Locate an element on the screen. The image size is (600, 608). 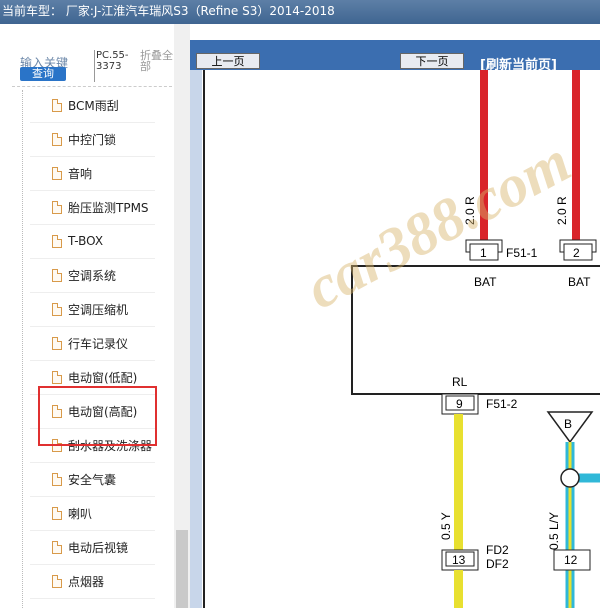
tree-item-label: 电动后视镜 is located at coordinates (98, 547).